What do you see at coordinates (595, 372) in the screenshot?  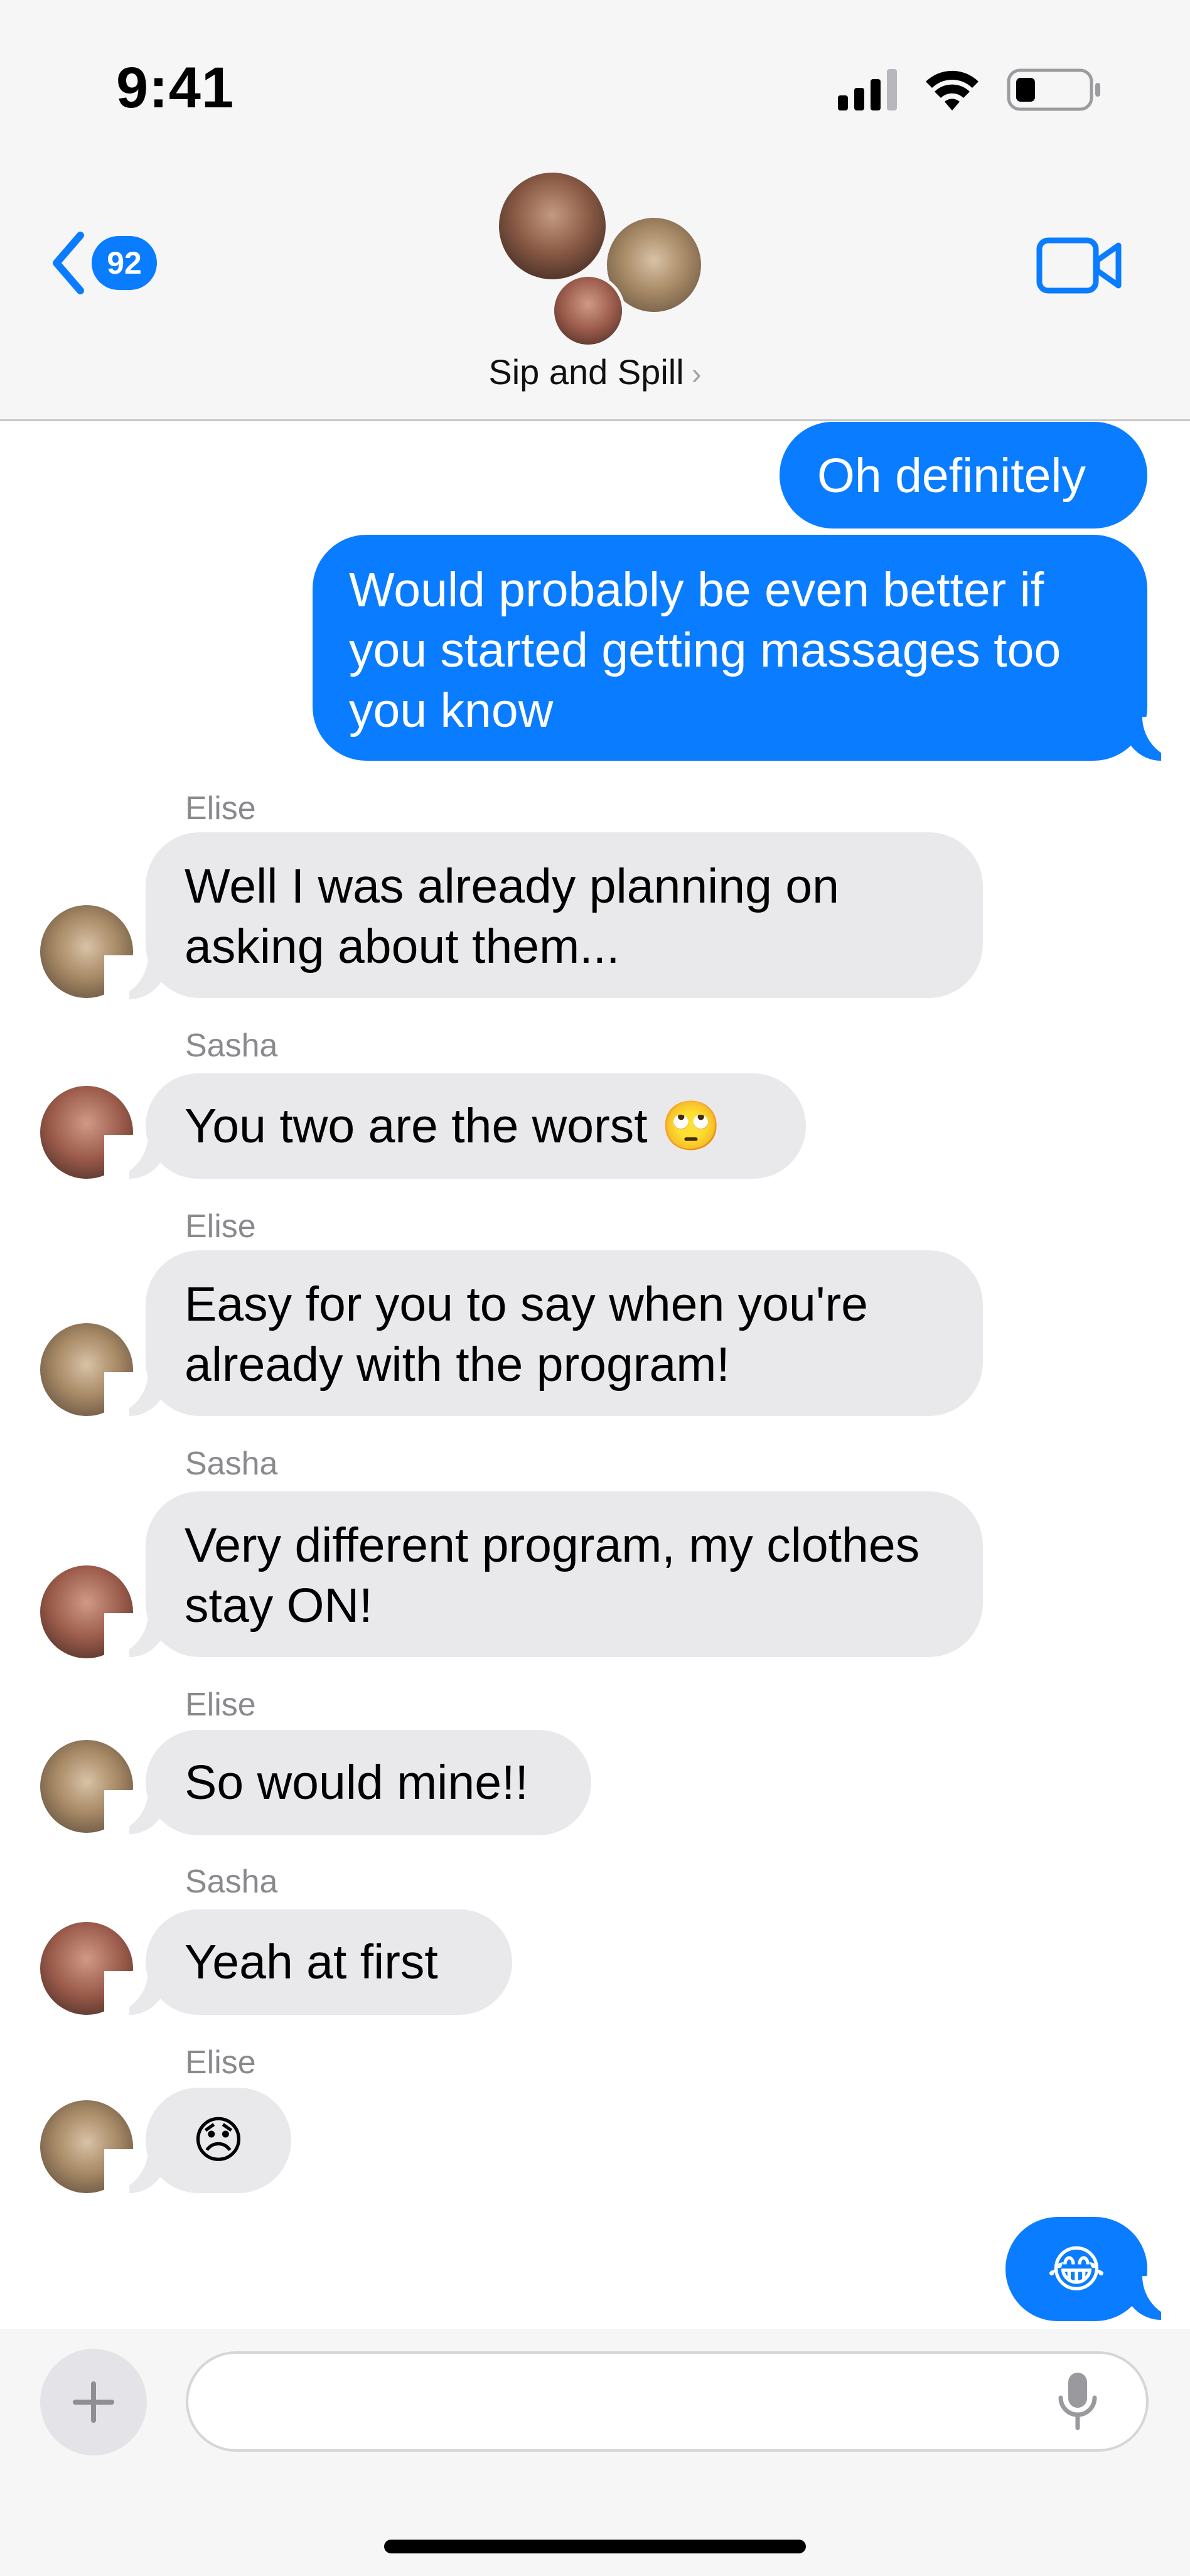 I see `group-name: Sip and Spill ›` at bounding box center [595, 372].